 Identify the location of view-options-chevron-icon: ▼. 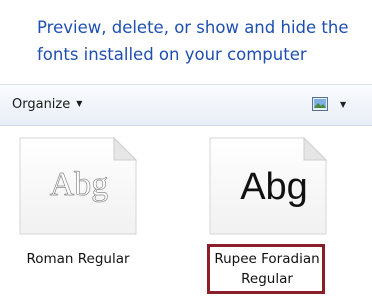
(343, 104).